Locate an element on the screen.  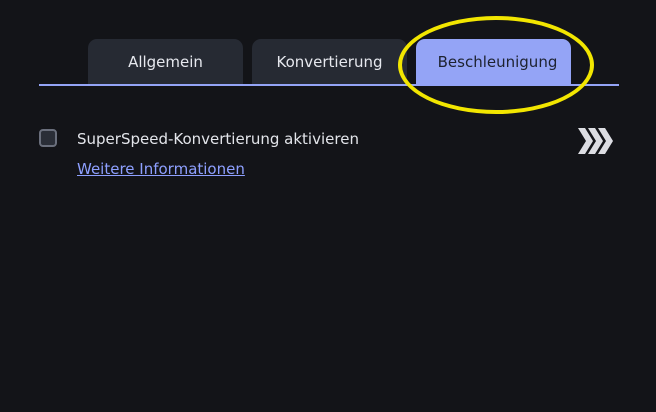
superspeed-label: SuperSpeed-Konvertierung aktivieren is located at coordinates (218, 139).